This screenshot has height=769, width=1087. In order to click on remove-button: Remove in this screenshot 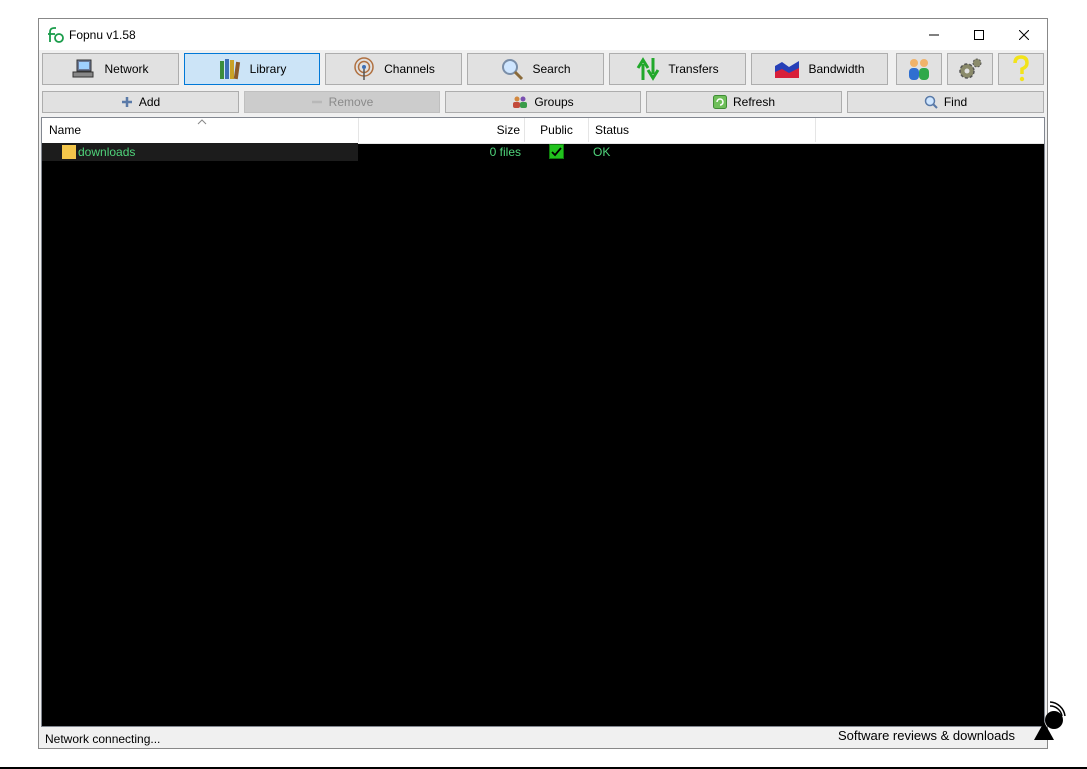, I will do `click(342, 102)`.